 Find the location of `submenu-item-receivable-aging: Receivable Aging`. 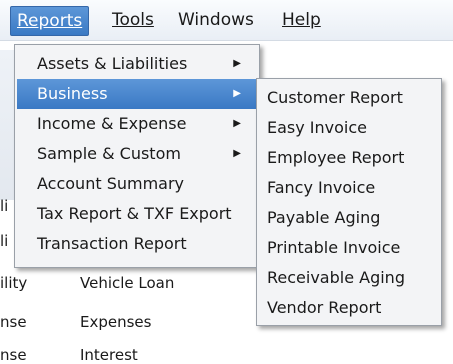

submenu-item-receivable-aging: Receivable Aging is located at coordinates (349, 278).